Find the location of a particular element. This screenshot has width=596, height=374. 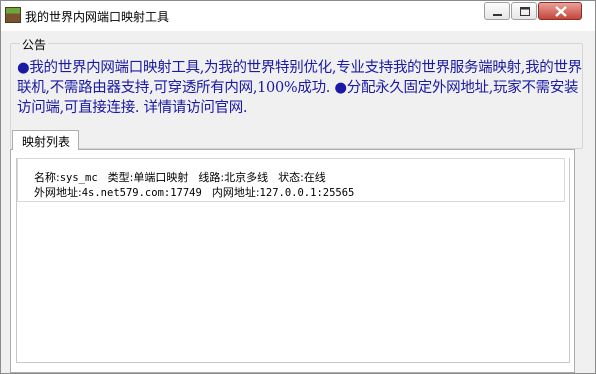

maximize-icon is located at coordinates (525, 11).